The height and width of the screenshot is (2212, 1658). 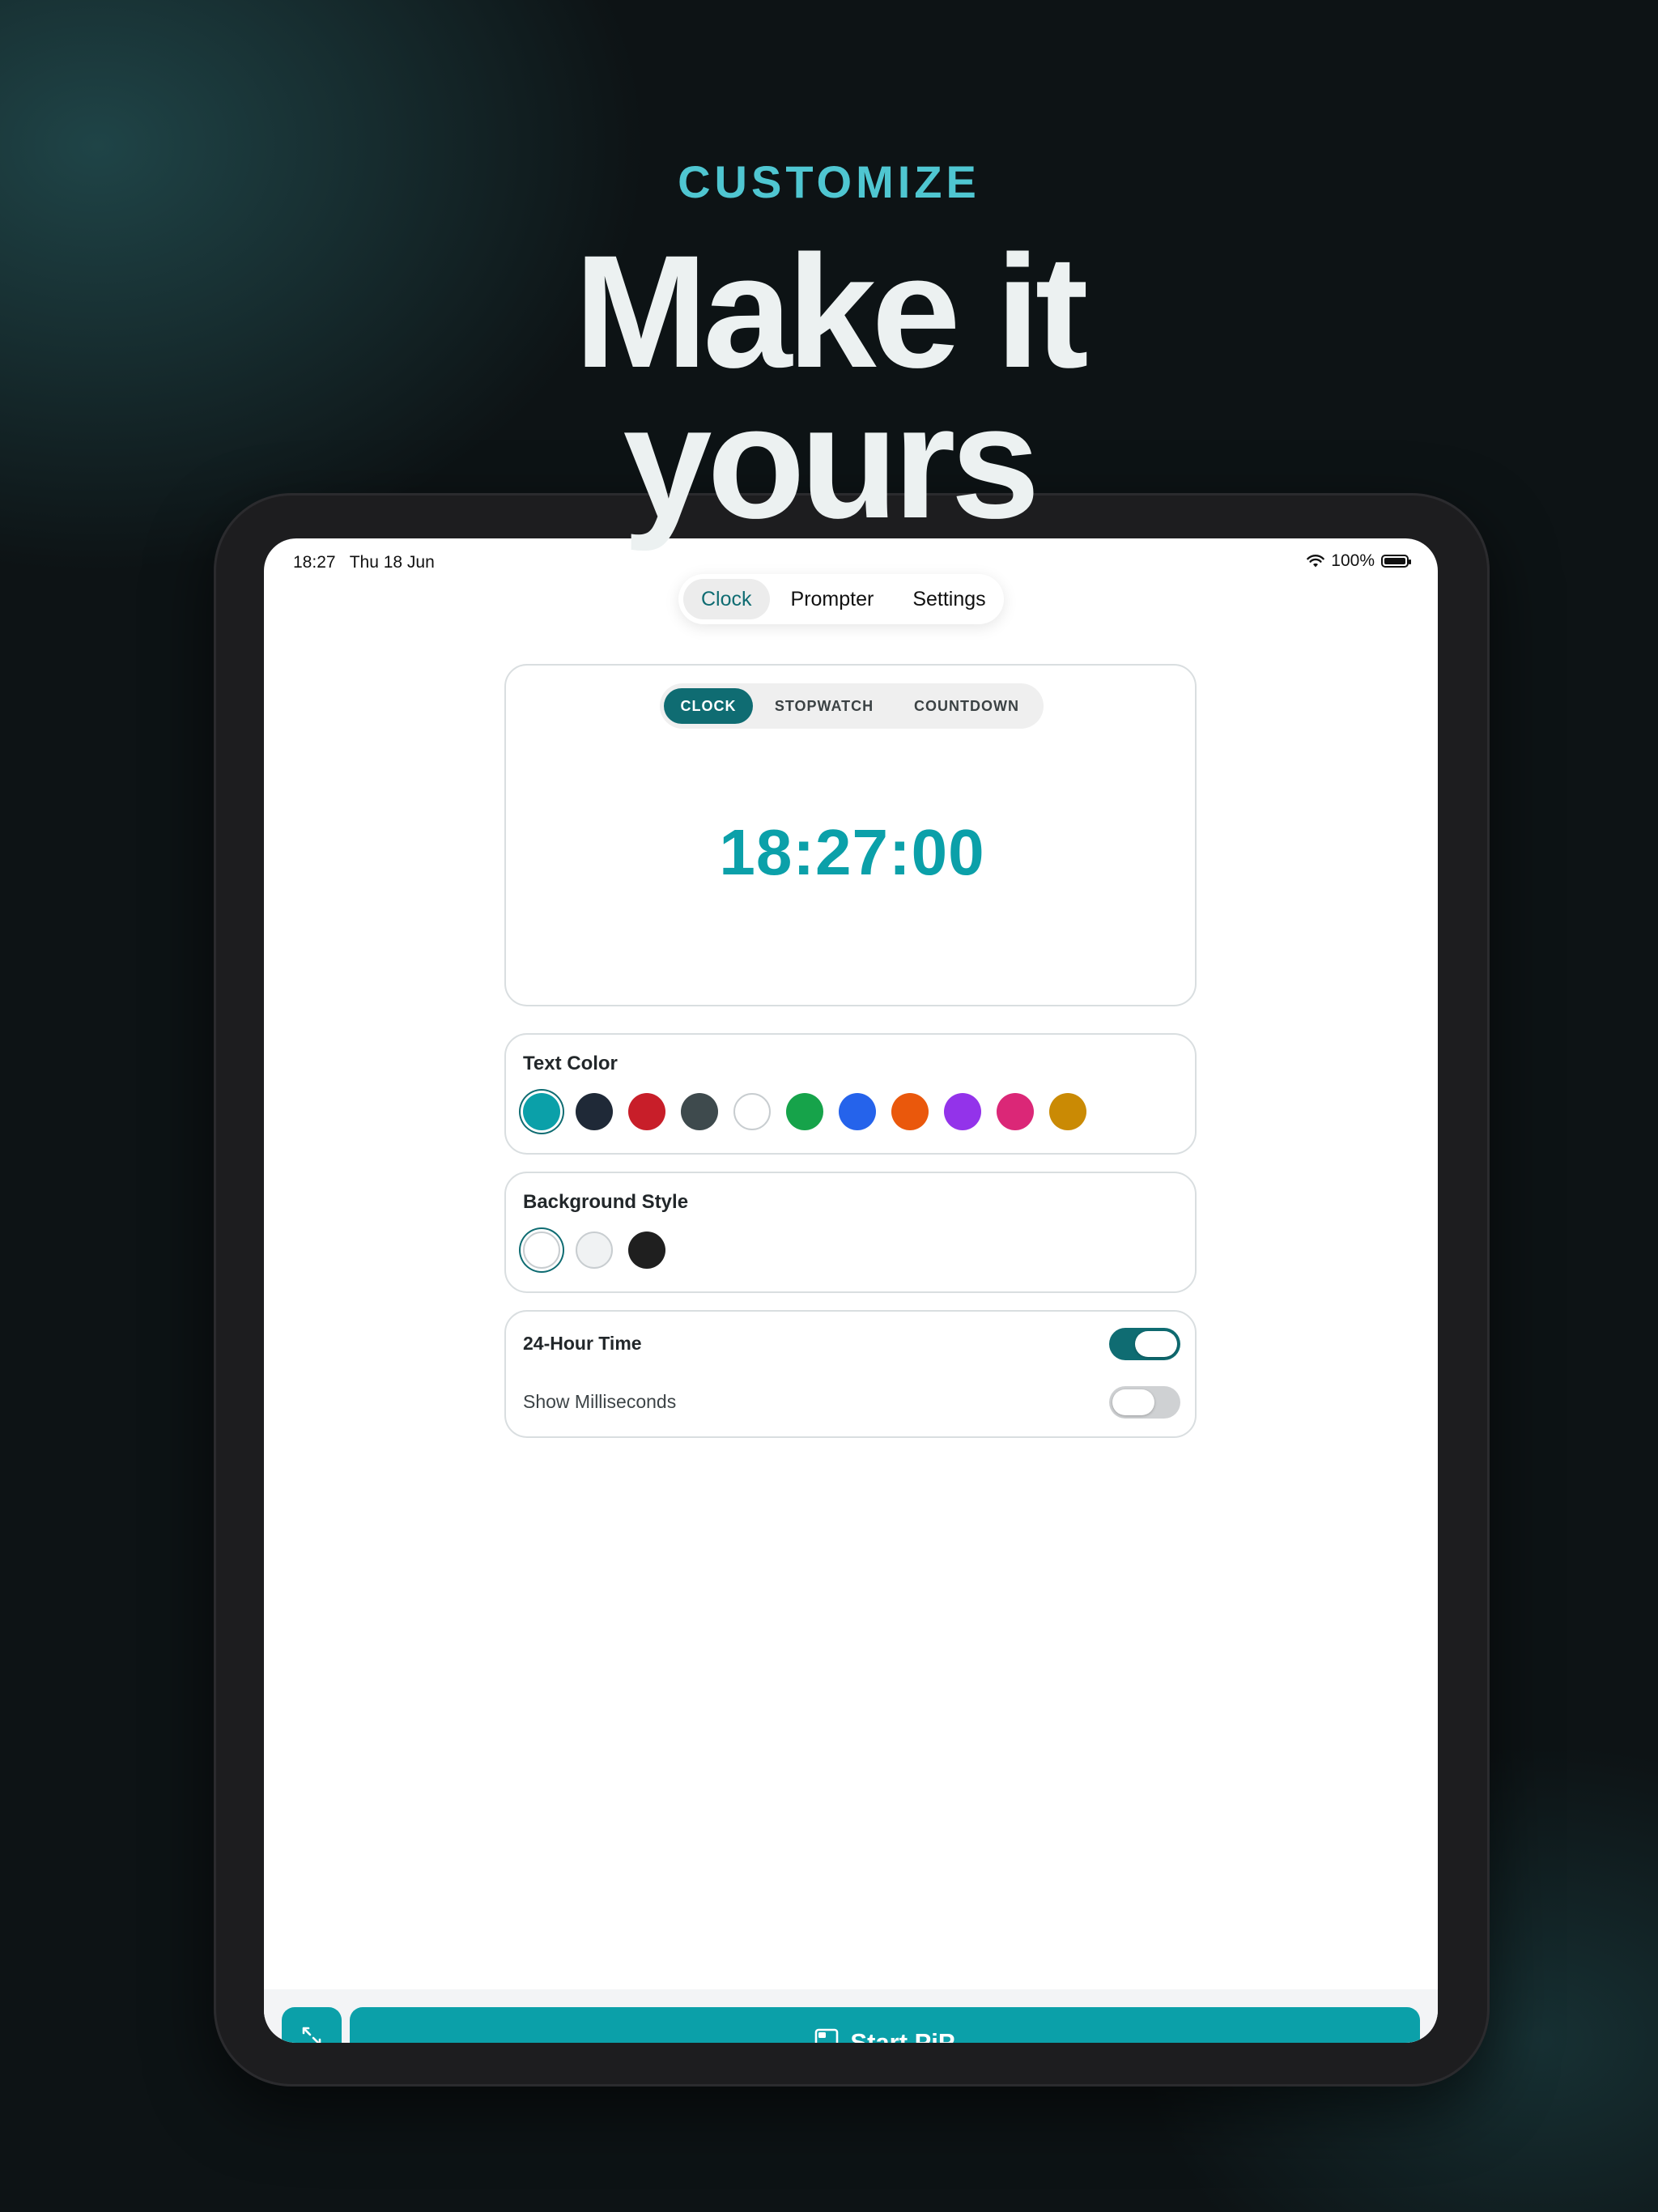 I want to click on text-color-card: Text Color, so click(x=850, y=1094).